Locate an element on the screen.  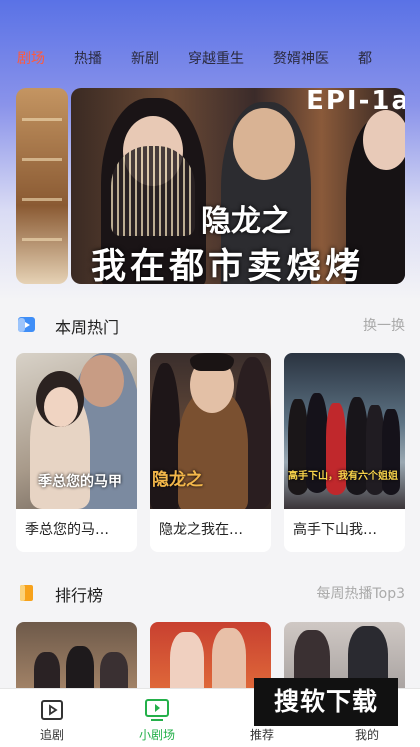
banner-corner-text: EPI-1a is located at coordinates (355, 102).